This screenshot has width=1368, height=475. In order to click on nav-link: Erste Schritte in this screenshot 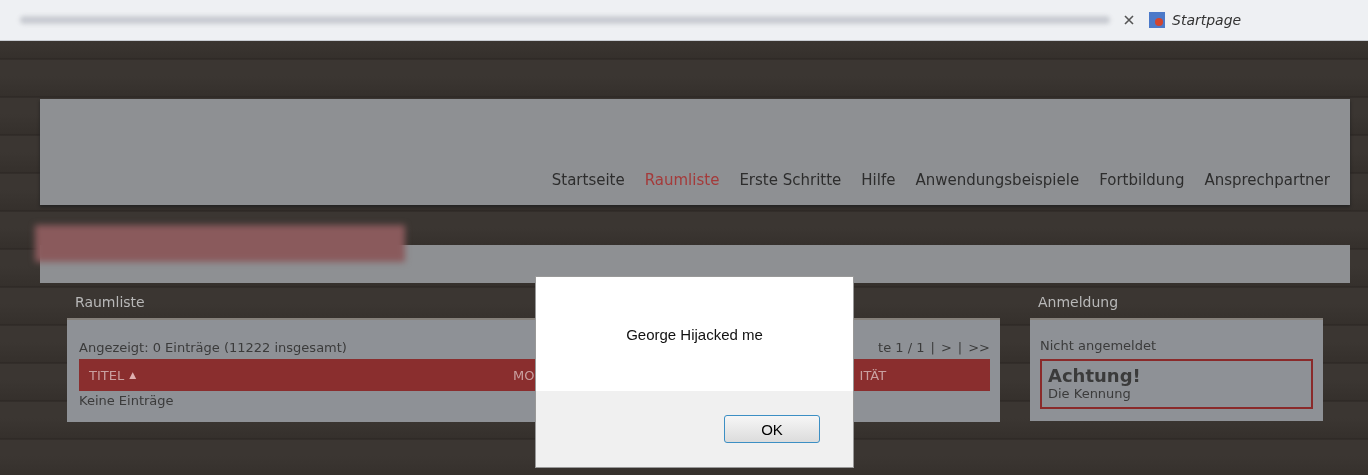, I will do `click(790, 180)`.